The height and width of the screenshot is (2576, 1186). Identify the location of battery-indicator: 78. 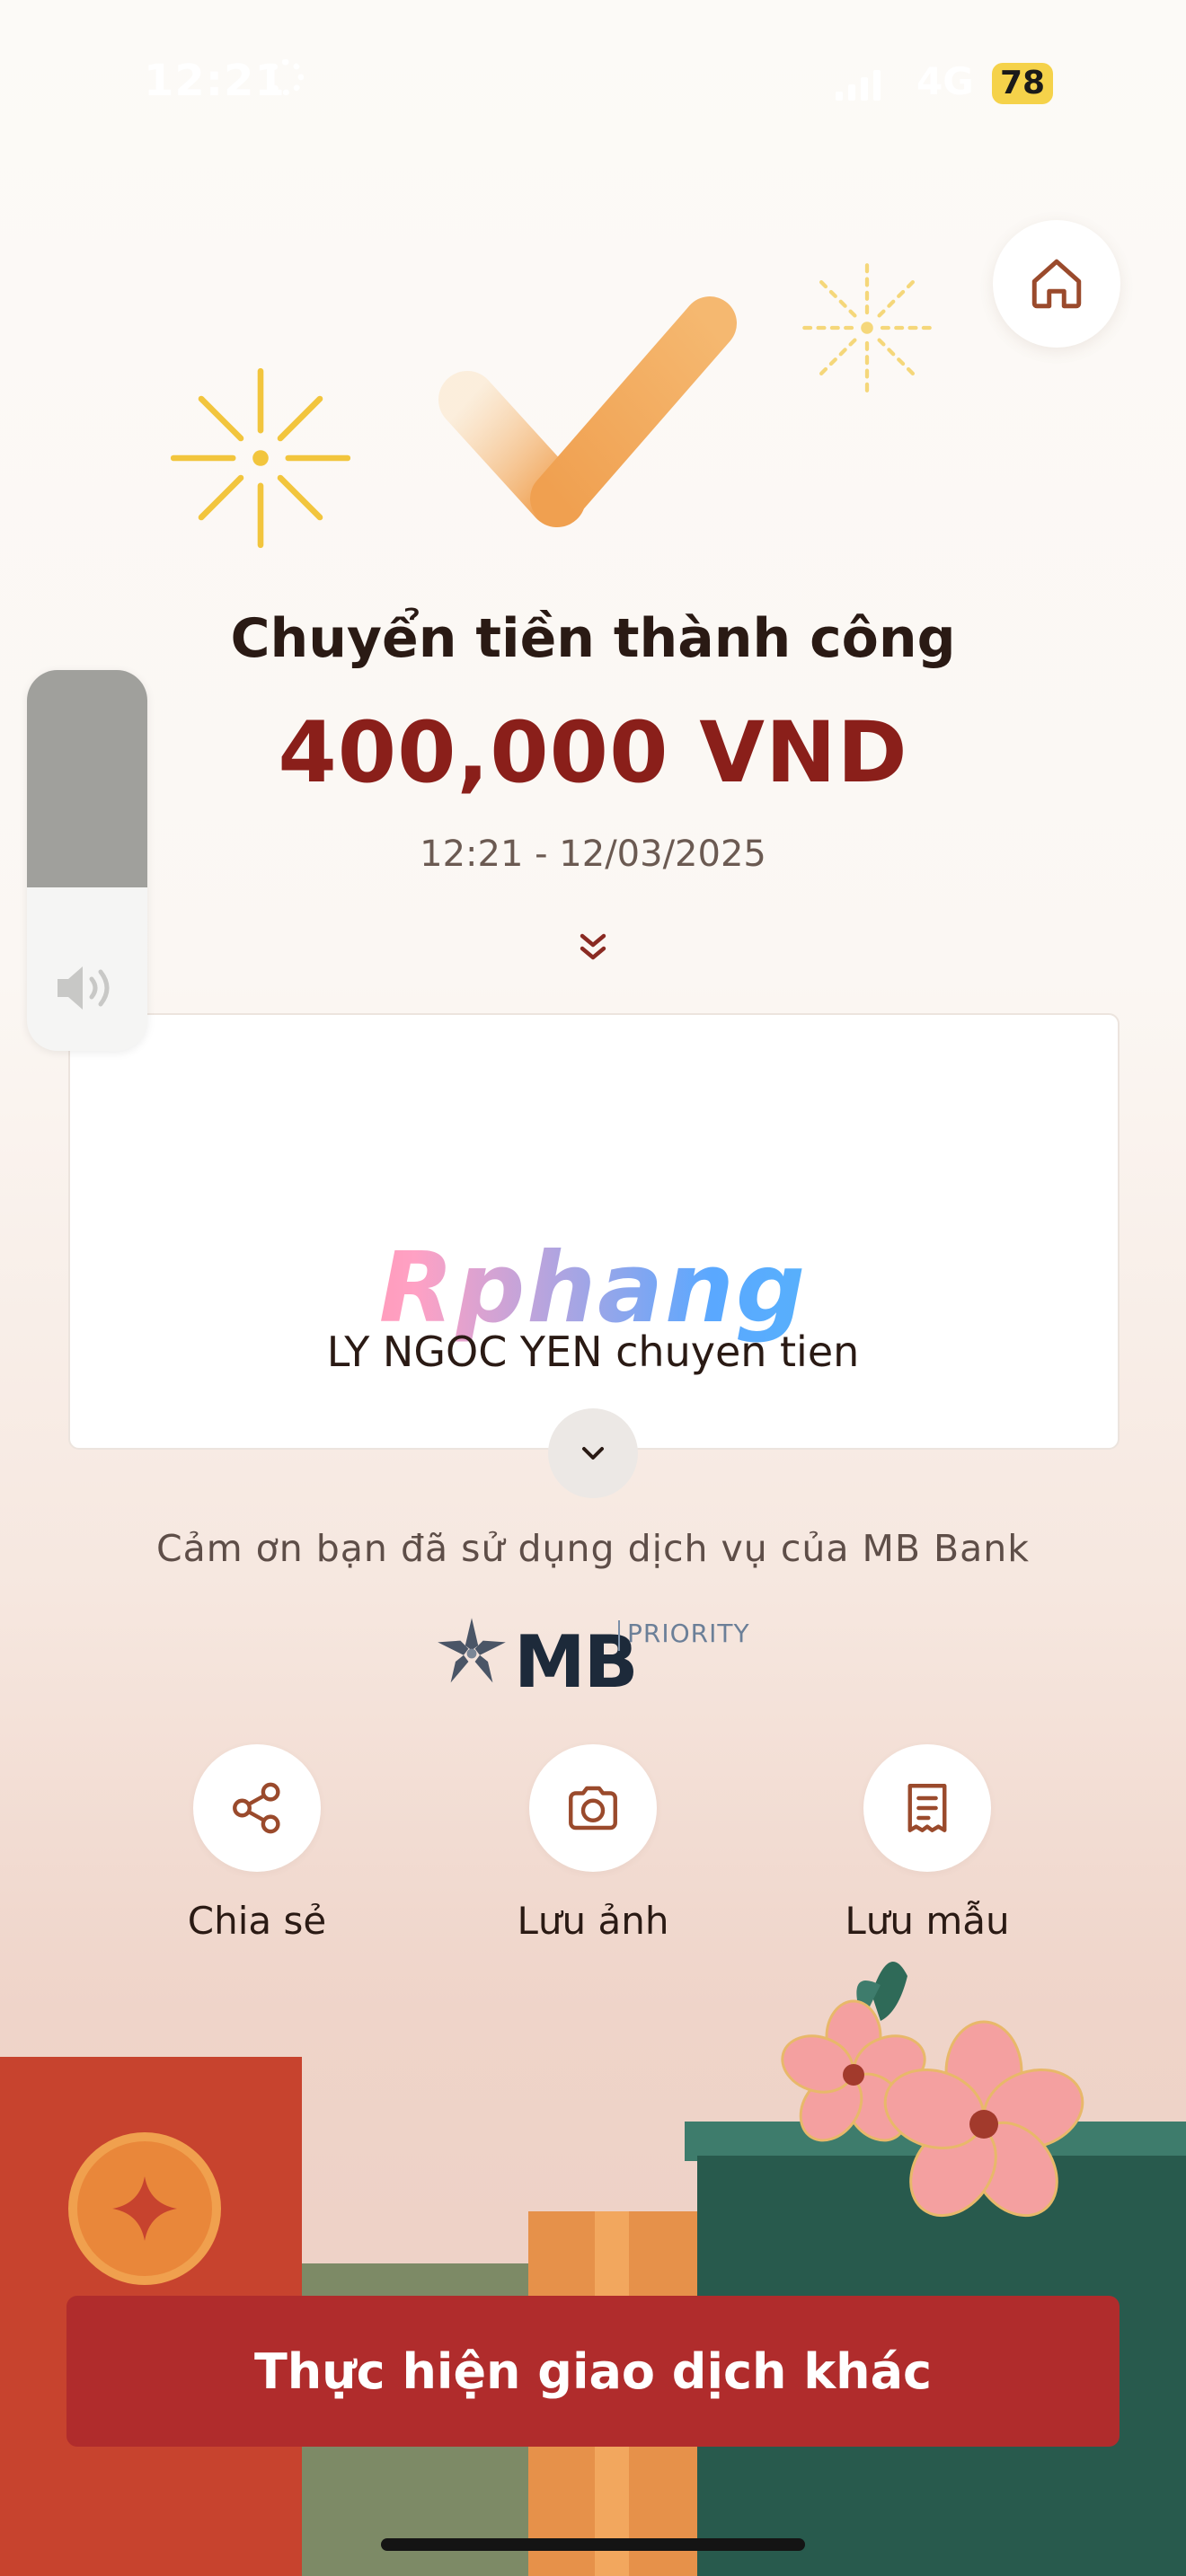
(1022, 83).